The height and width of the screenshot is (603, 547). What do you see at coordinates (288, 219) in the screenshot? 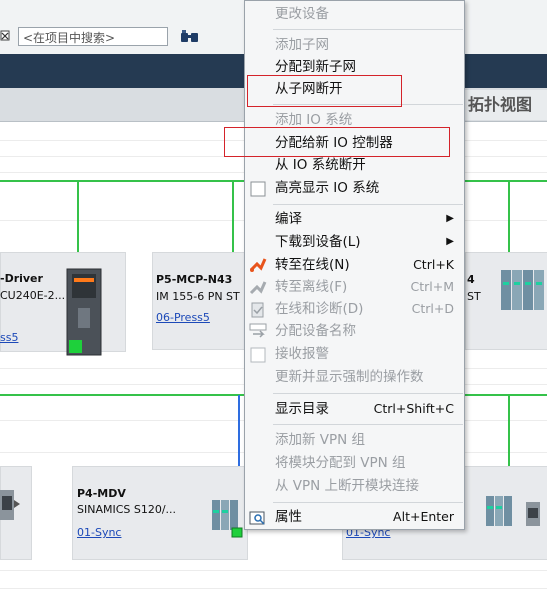
I see `menu-item-label: 编译` at bounding box center [288, 219].